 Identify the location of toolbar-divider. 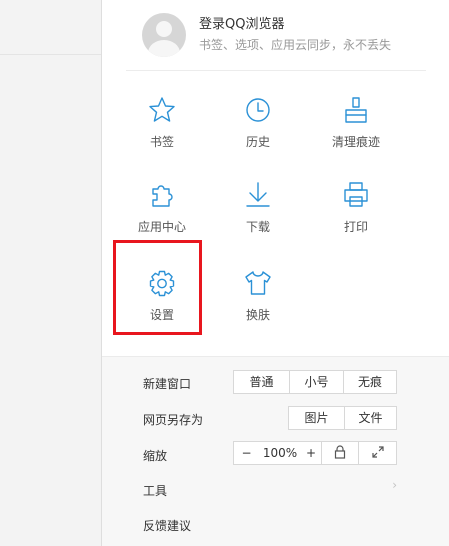
(50, 54).